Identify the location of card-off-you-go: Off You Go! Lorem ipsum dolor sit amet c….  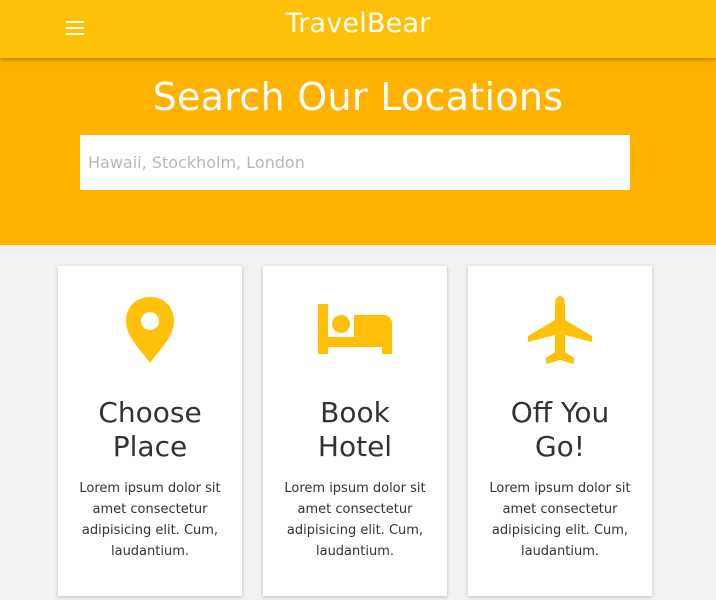
(560, 431).